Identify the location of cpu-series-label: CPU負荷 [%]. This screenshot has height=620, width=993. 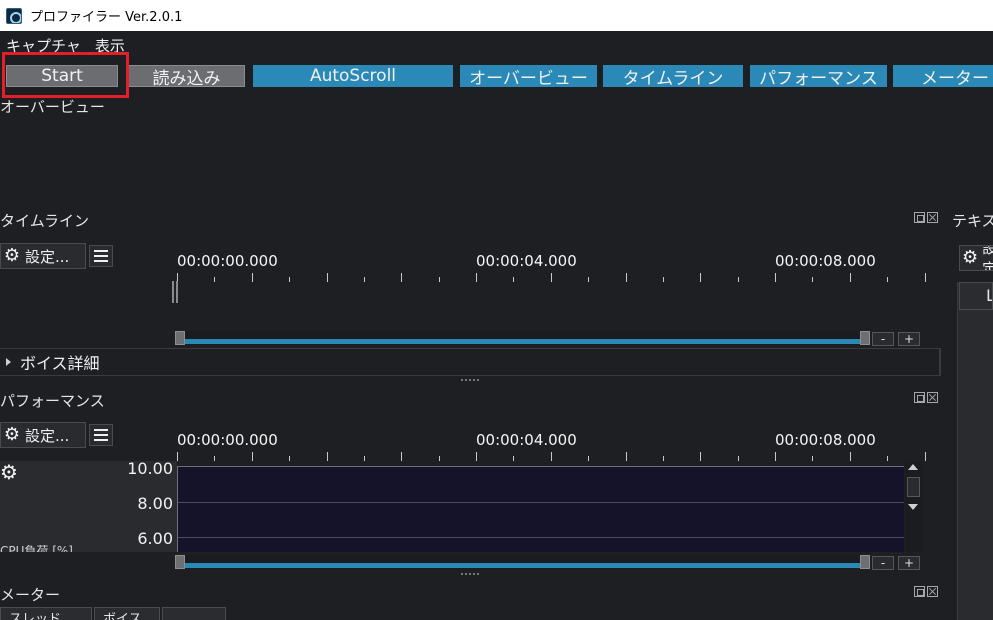
(36, 548).